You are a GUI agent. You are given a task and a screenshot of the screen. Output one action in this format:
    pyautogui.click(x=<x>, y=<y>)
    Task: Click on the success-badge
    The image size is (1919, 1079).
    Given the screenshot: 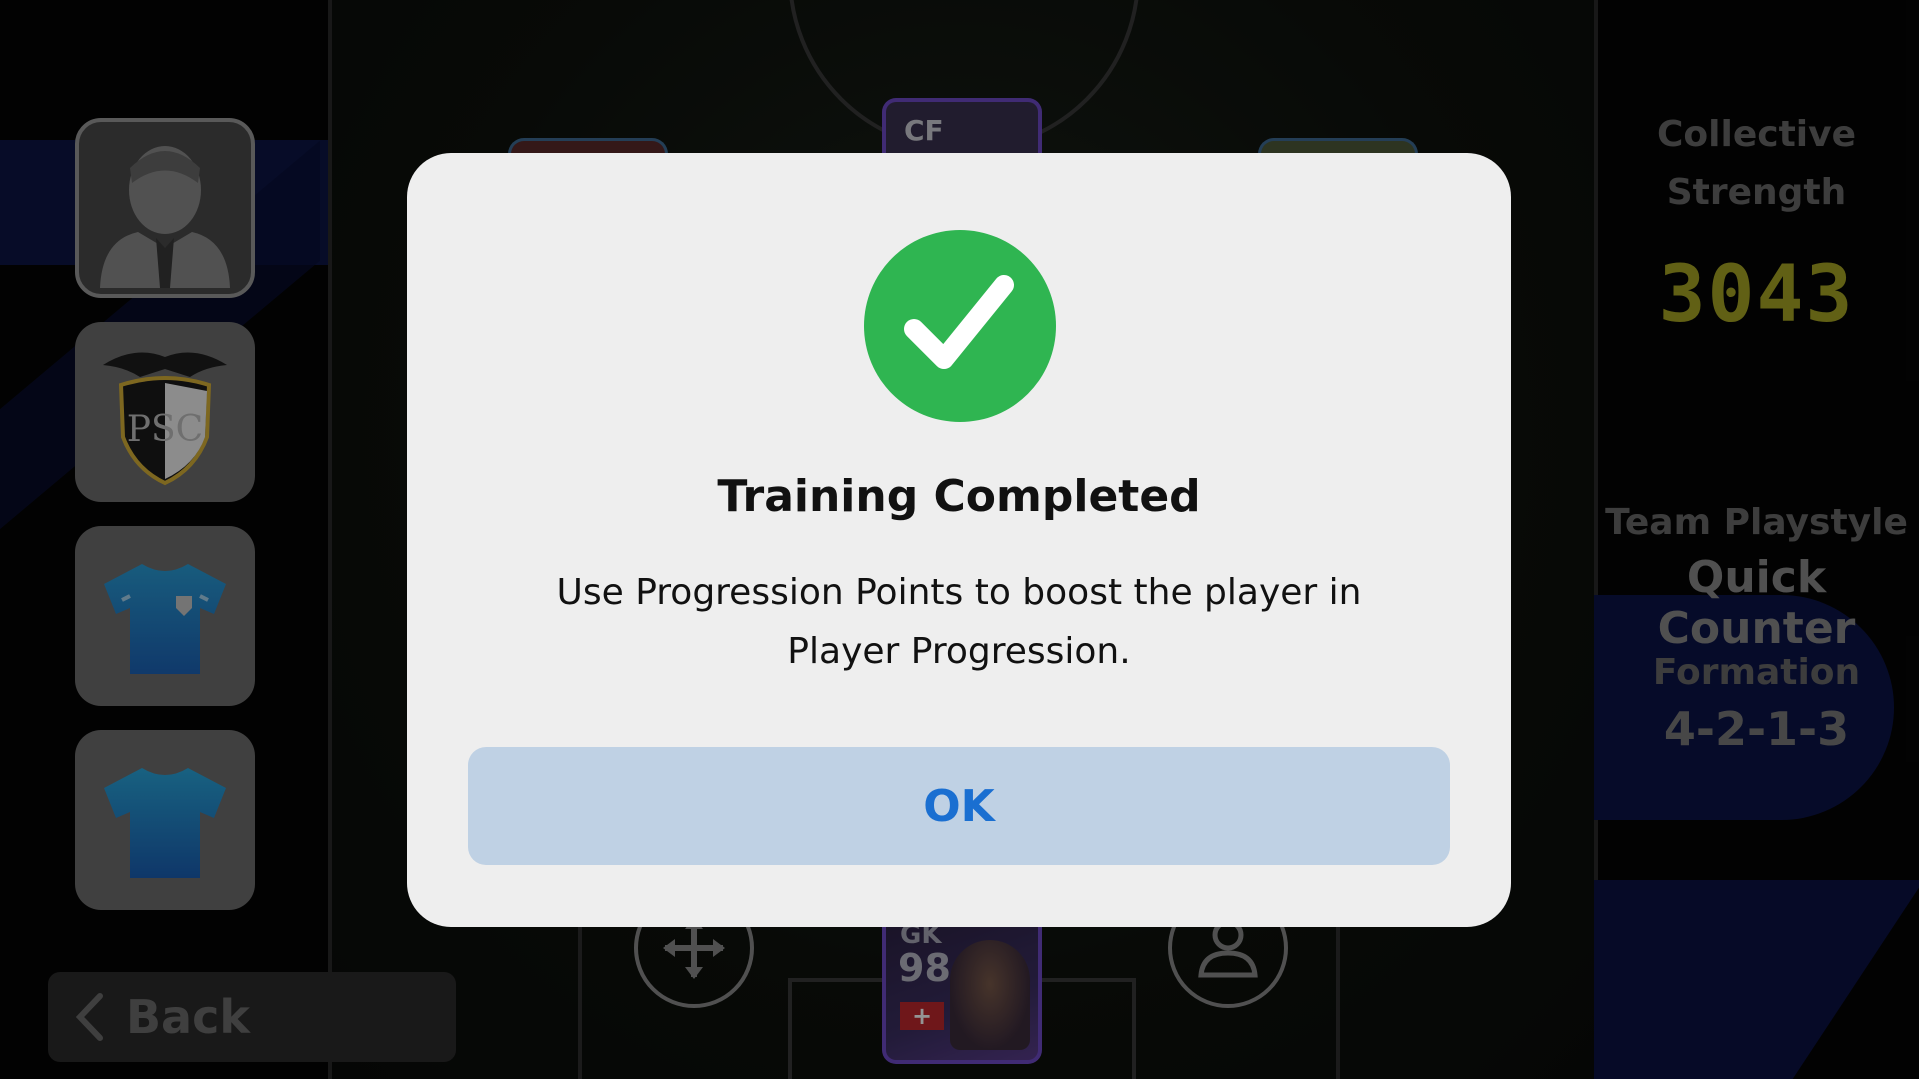 What is the action you would take?
    pyautogui.click(x=960, y=326)
    